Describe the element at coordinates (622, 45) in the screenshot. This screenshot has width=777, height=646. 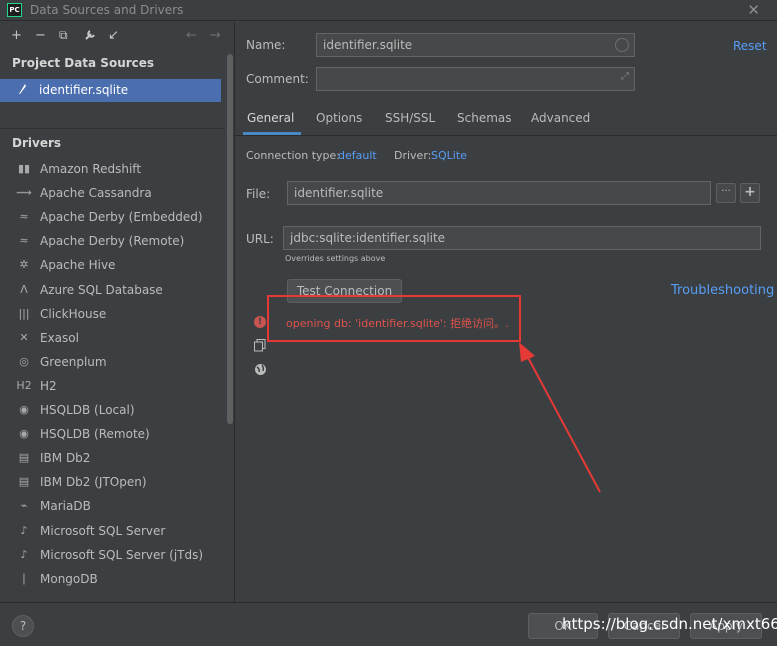
I see `clear-circle-icon` at that location.